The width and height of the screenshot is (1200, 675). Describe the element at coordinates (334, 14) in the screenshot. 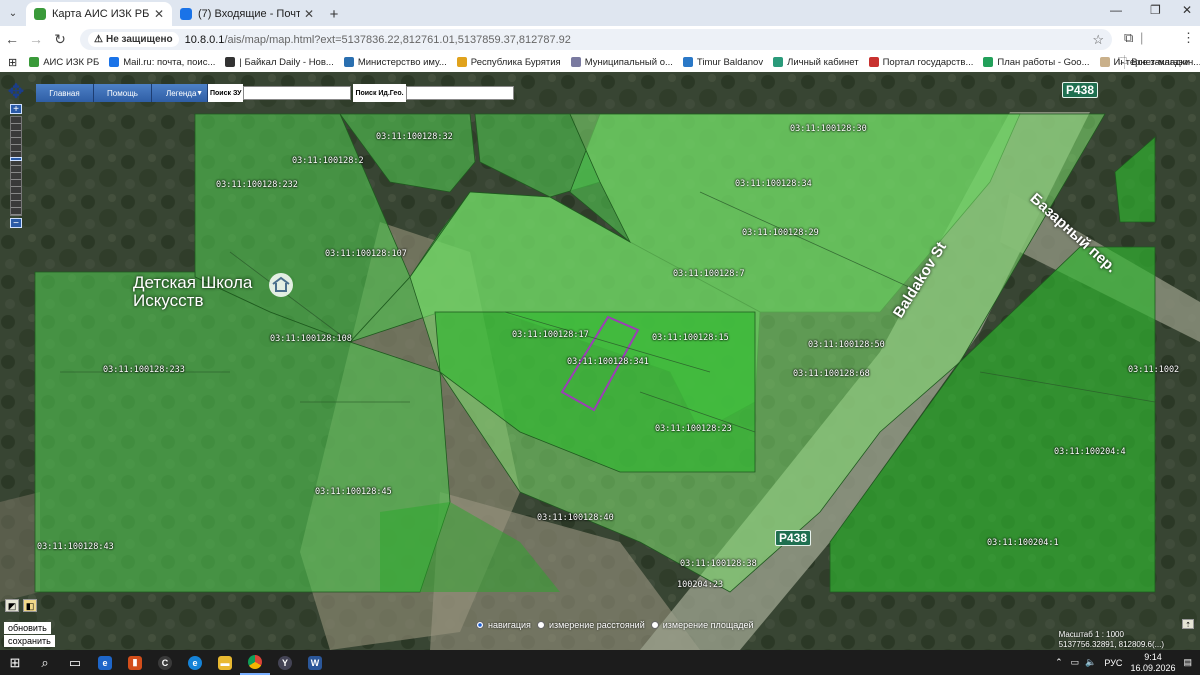

I see `new-tab-button: +` at that location.